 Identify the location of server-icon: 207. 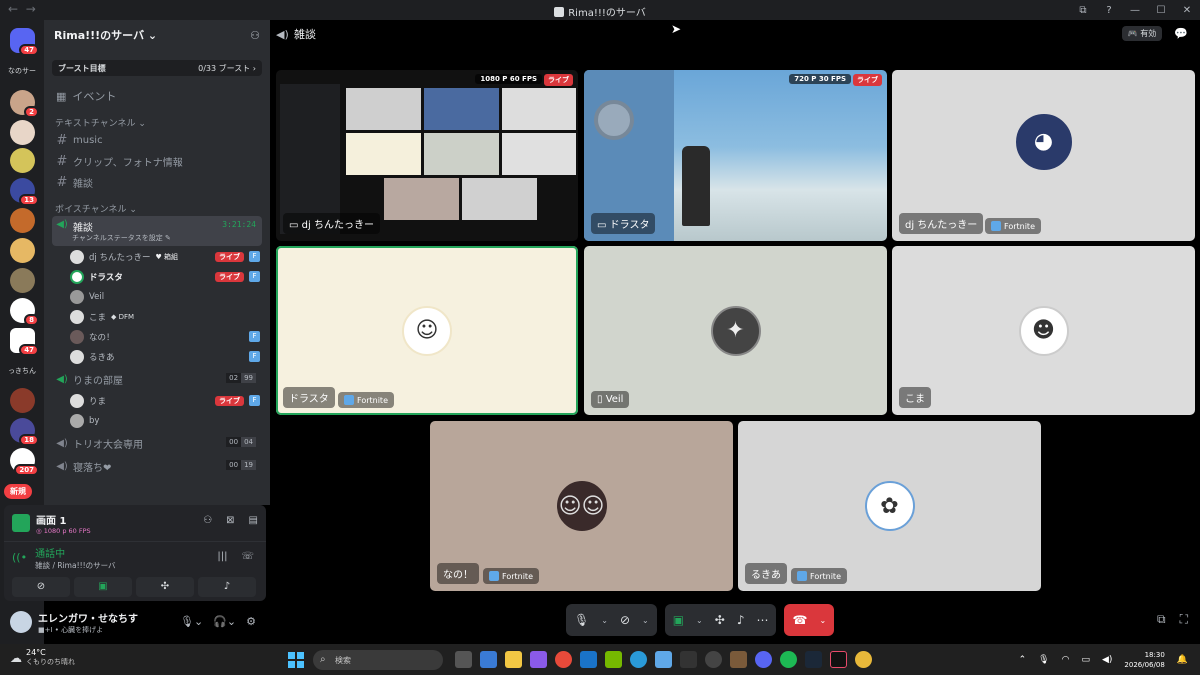
(24, 462).